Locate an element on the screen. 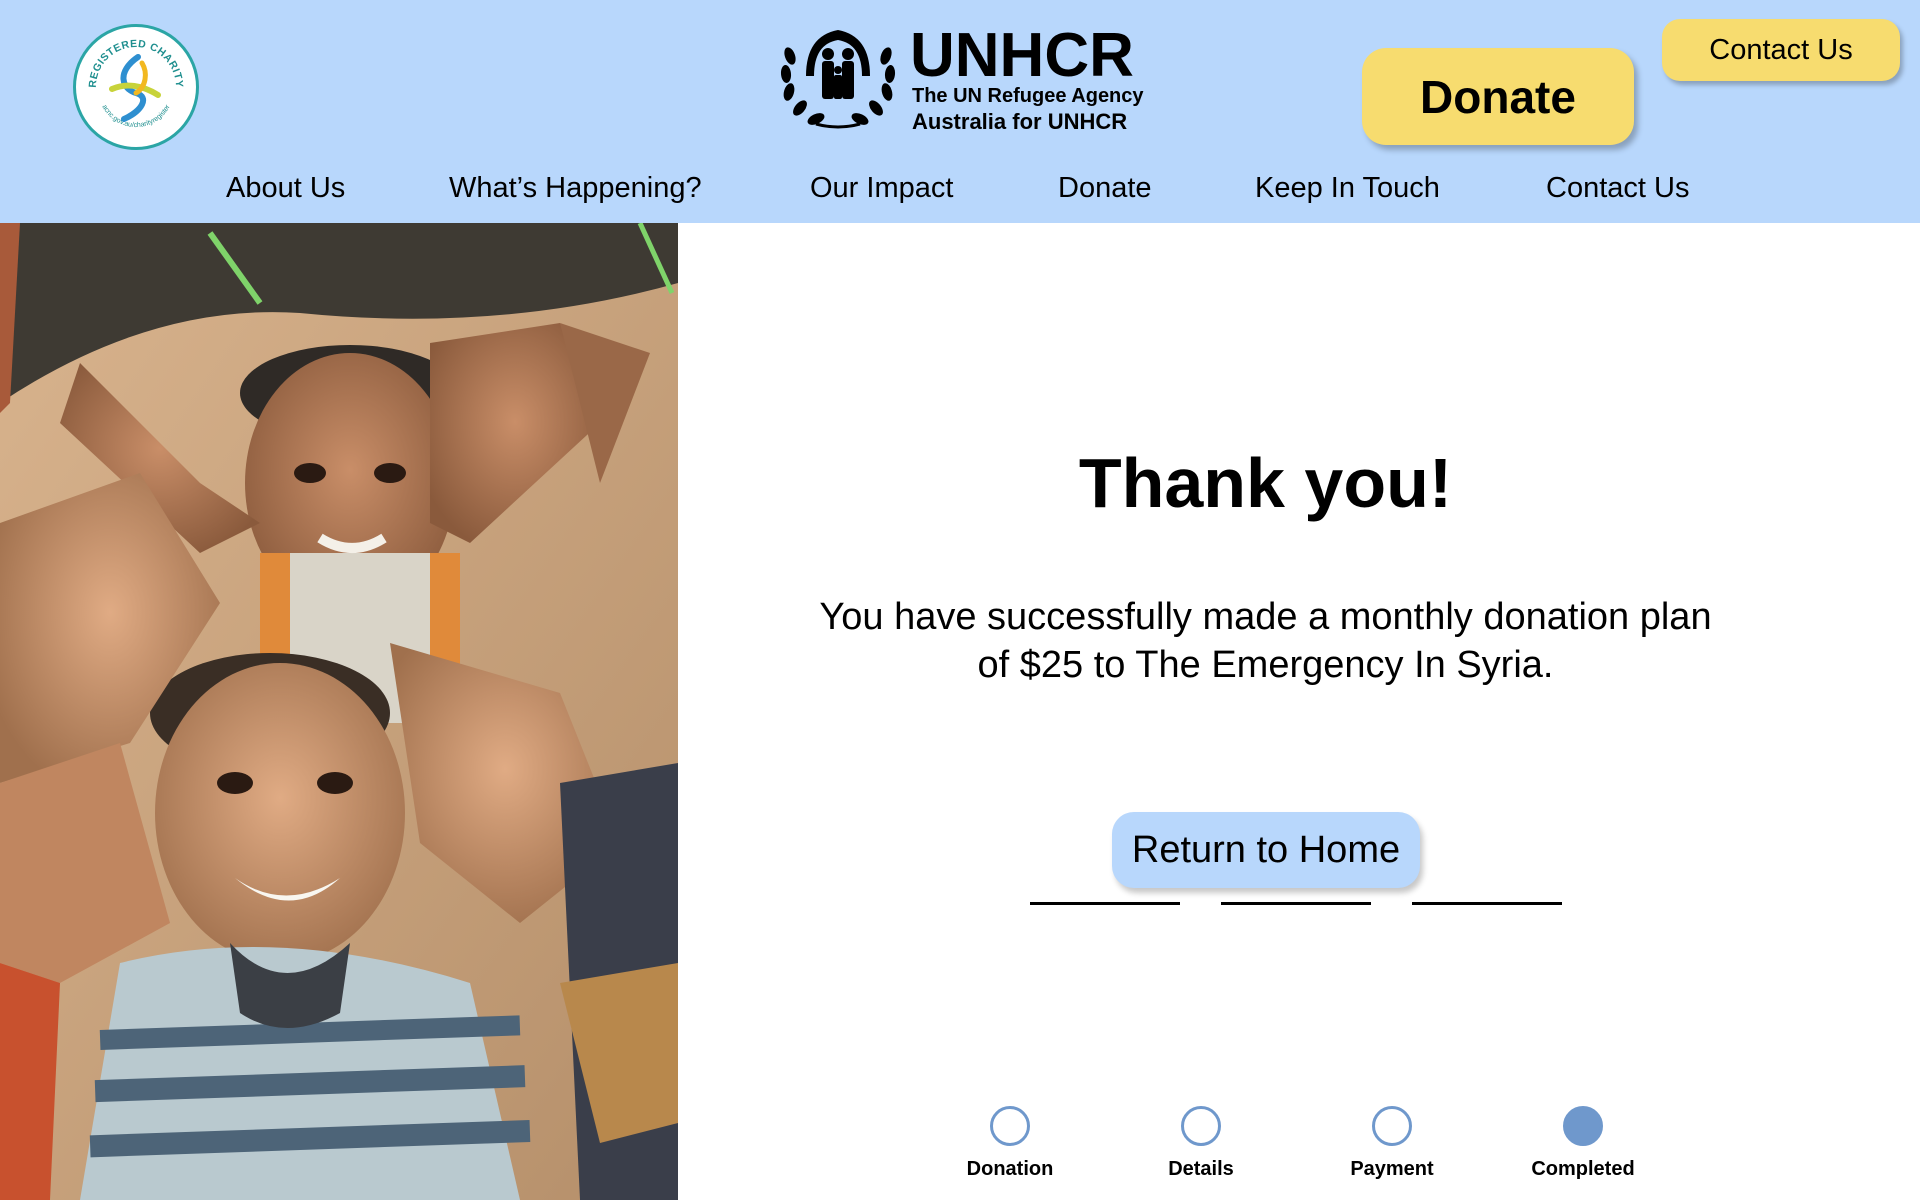  step-payment-indicator is located at coordinates (1392, 1126).